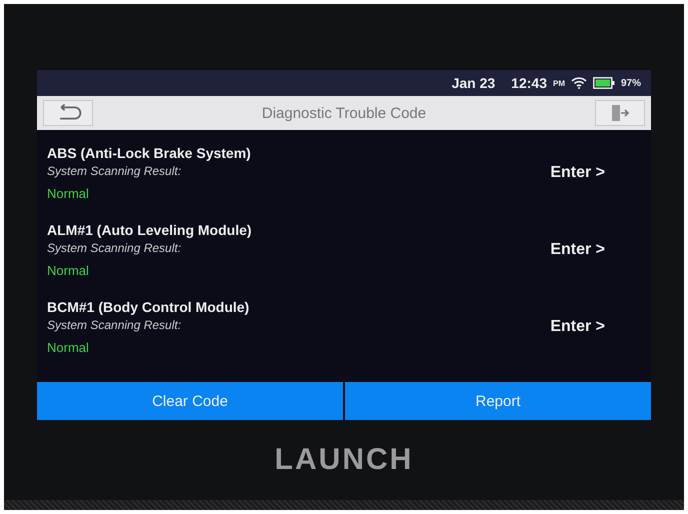  Describe the element at coordinates (474, 83) in the screenshot. I see `status-date: Jan 23` at that location.